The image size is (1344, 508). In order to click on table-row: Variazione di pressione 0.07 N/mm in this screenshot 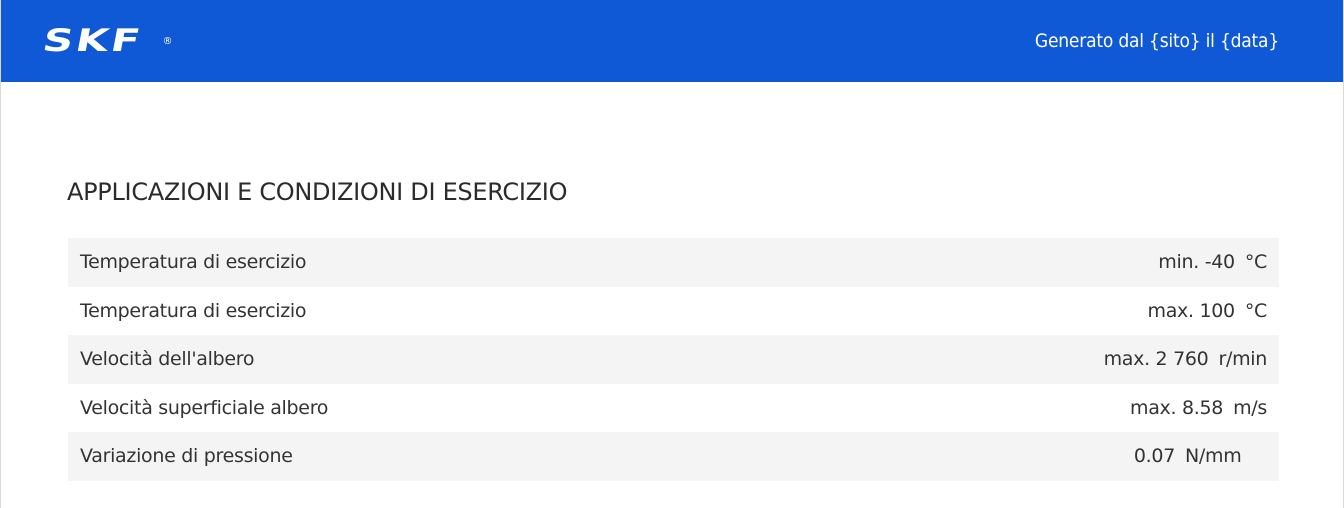, I will do `click(673, 456)`.